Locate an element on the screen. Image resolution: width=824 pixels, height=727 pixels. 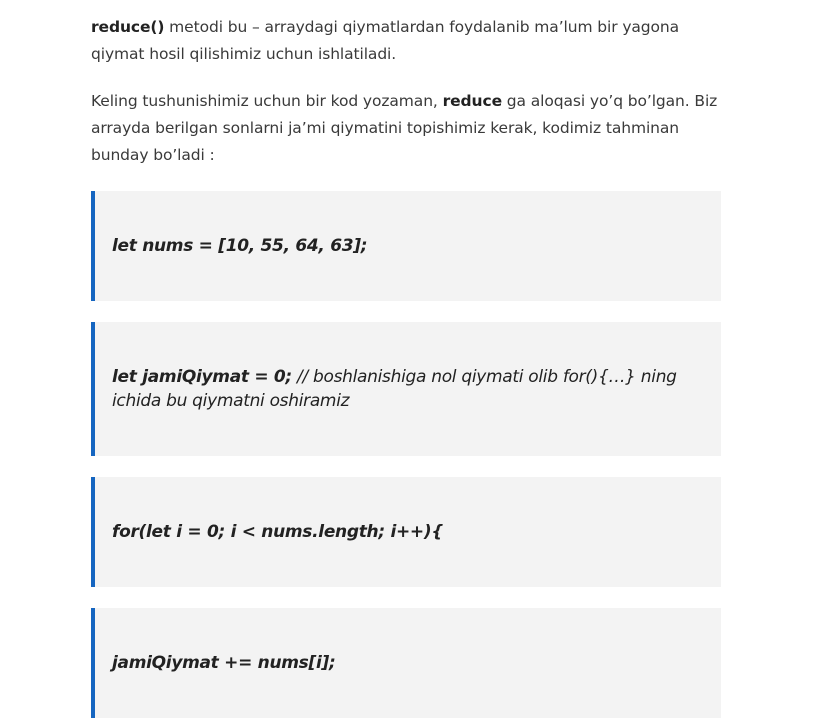
reduce-method-keyword: reduce() is located at coordinates (128, 27).